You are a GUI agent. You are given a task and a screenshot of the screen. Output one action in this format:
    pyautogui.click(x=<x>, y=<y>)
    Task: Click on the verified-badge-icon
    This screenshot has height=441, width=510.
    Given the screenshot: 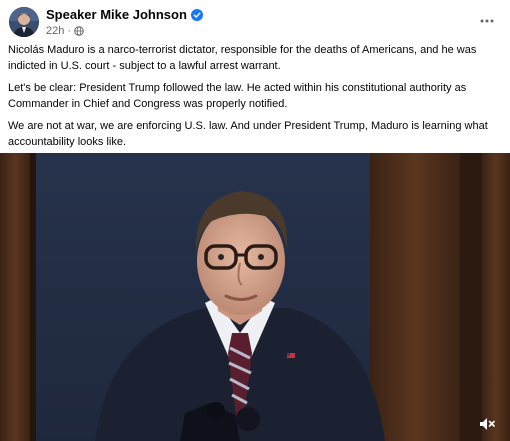 What is the action you would take?
    pyautogui.click(x=196, y=14)
    